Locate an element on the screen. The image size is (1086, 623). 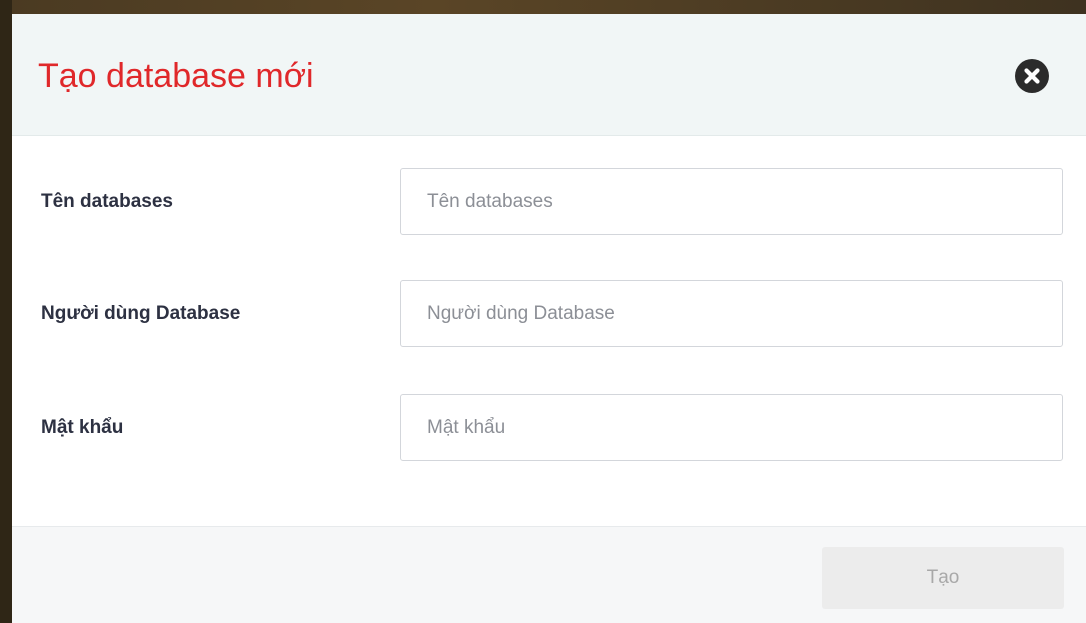
close-button is located at coordinates (1032, 76).